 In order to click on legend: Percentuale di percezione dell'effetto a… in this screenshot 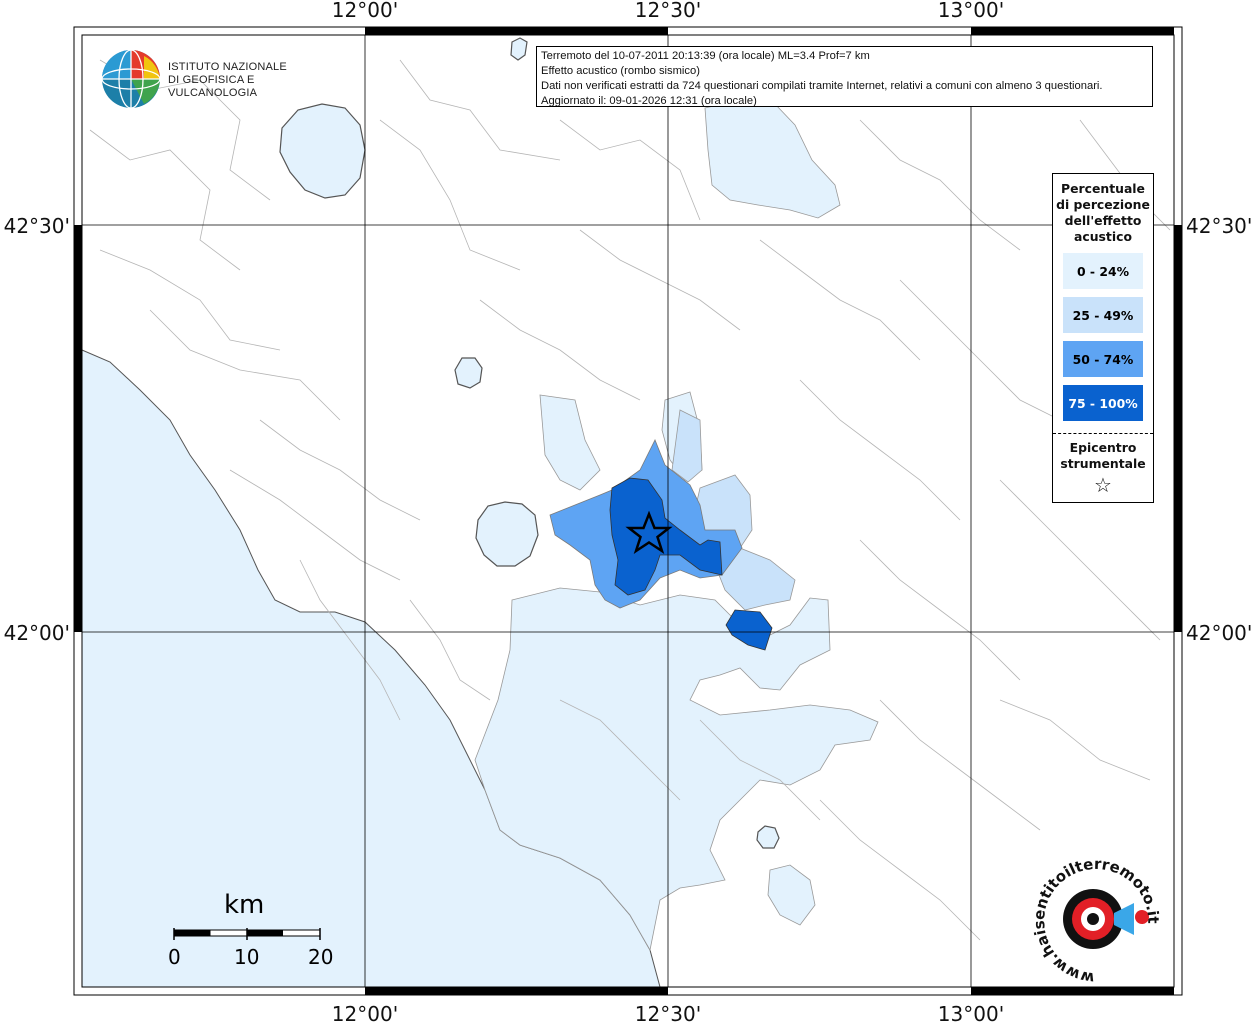, I will do `click(1103, 338)`.